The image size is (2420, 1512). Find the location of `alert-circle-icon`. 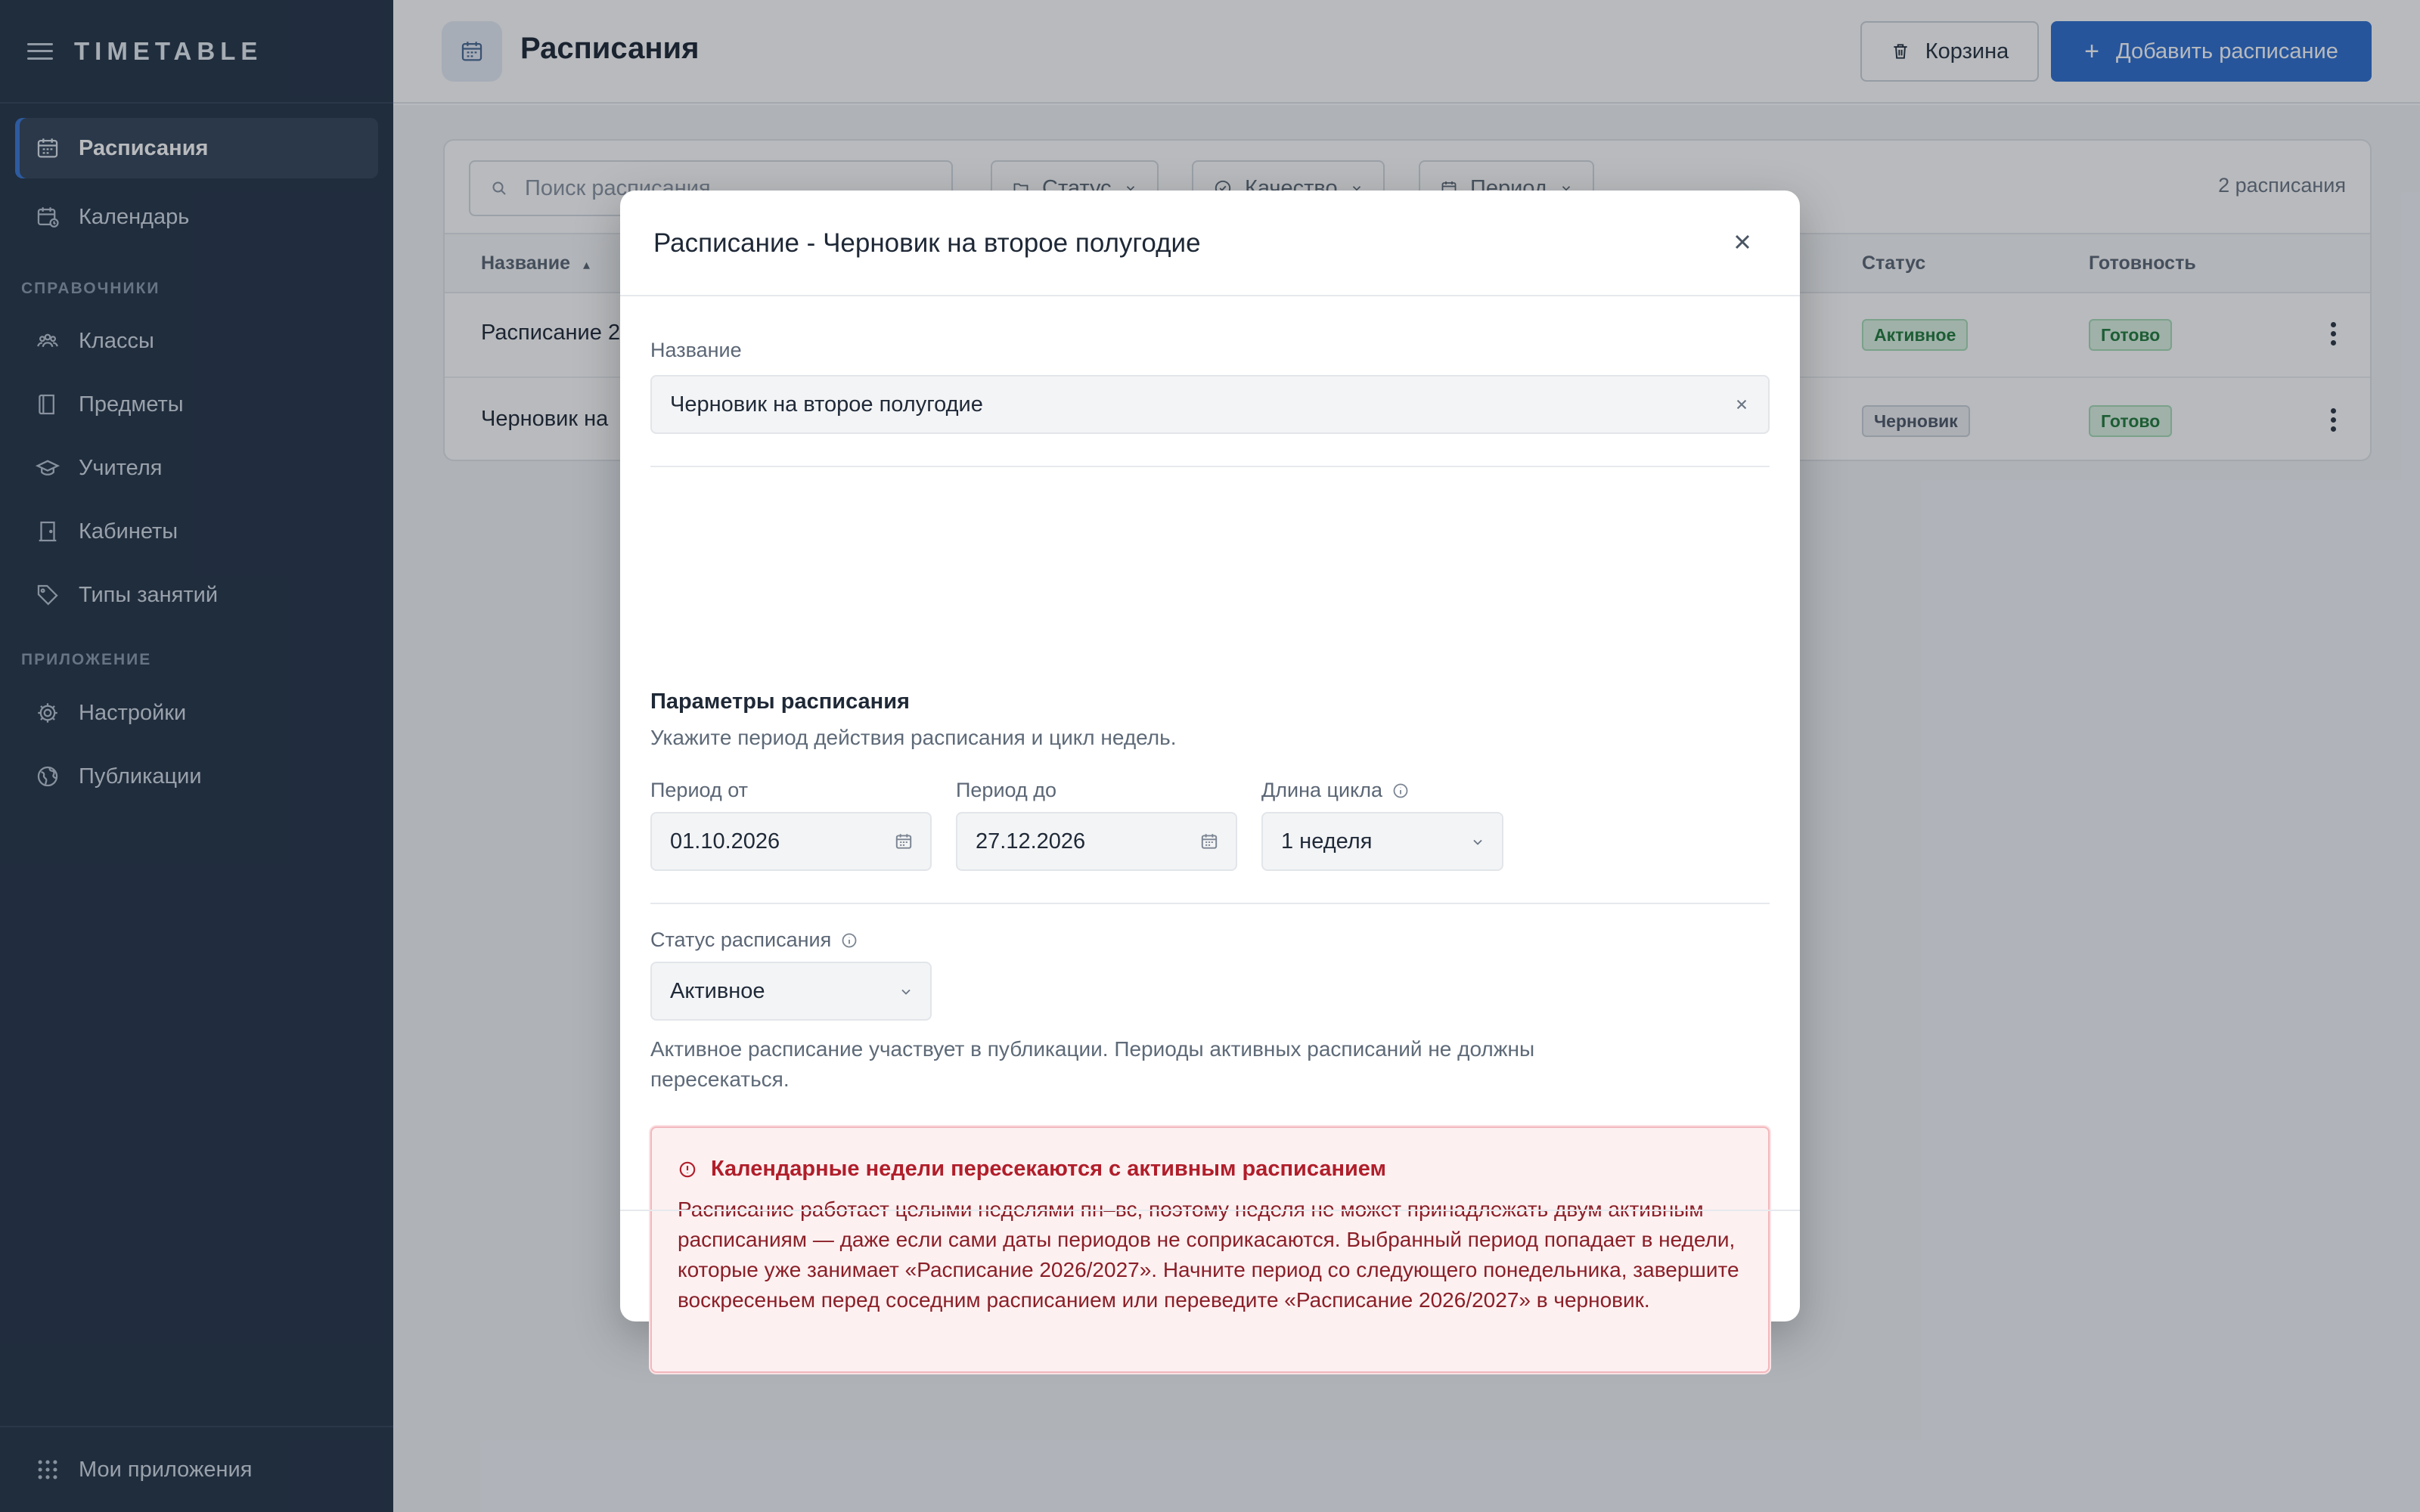

alert-circle-icon is located at coordinates (687, 1169).